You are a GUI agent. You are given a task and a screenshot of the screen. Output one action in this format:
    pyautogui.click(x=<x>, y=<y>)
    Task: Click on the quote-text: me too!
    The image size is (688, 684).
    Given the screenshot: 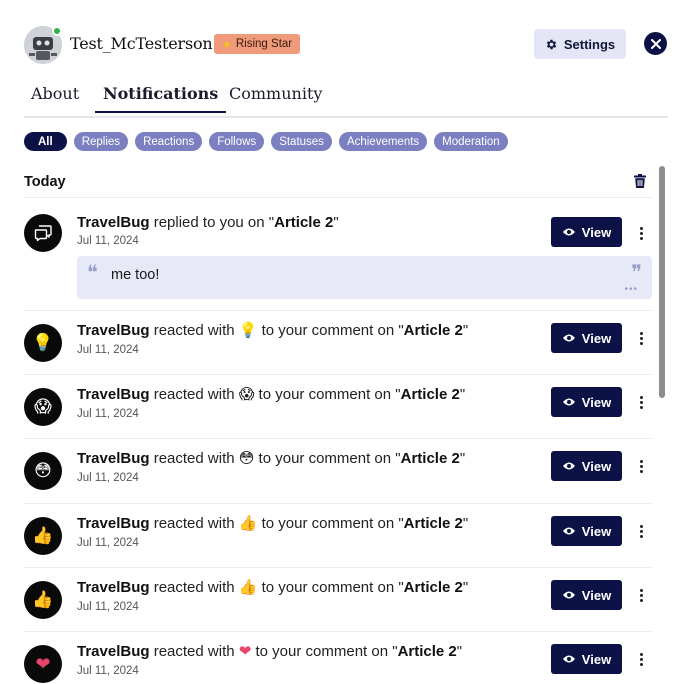 What is the action you would take?
    pyautogui.click(x=135, y=275)
    